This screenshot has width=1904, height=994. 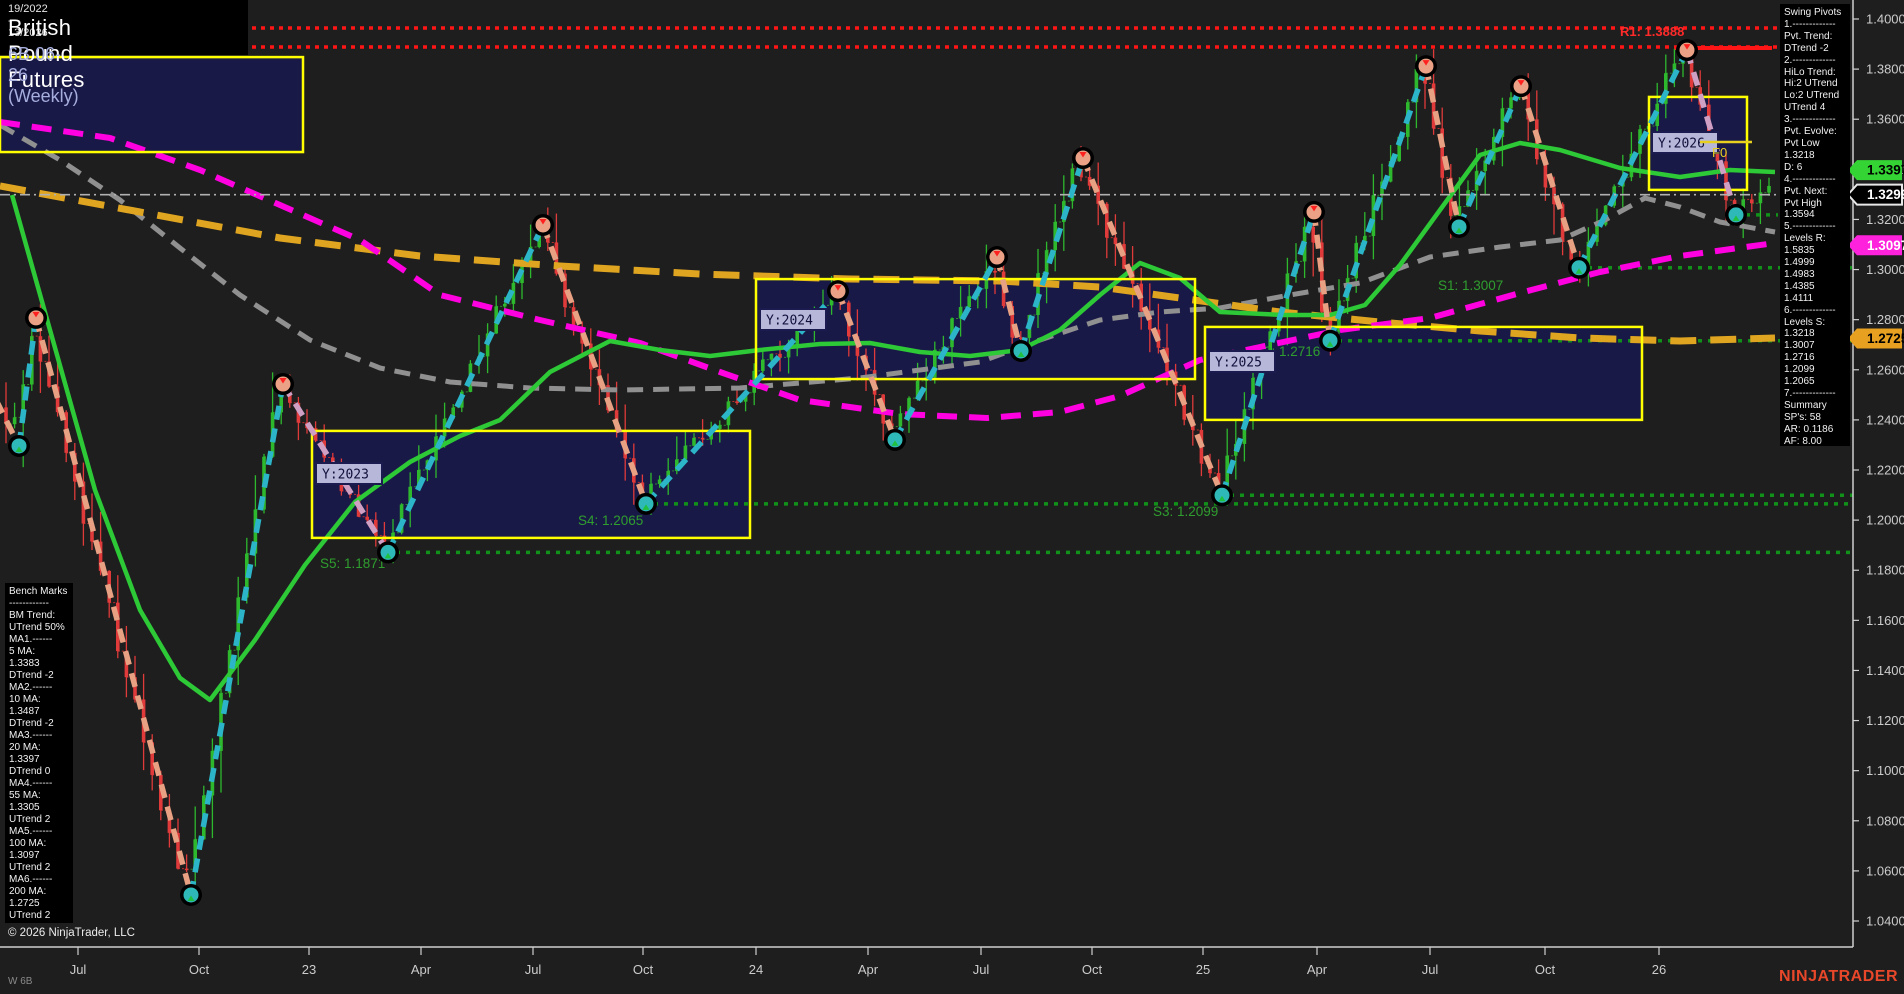 What do you see at coordinates (30, 771) in the screenshot?
I see `panel-line: DTrend 0` at bounding box center [30, 771].